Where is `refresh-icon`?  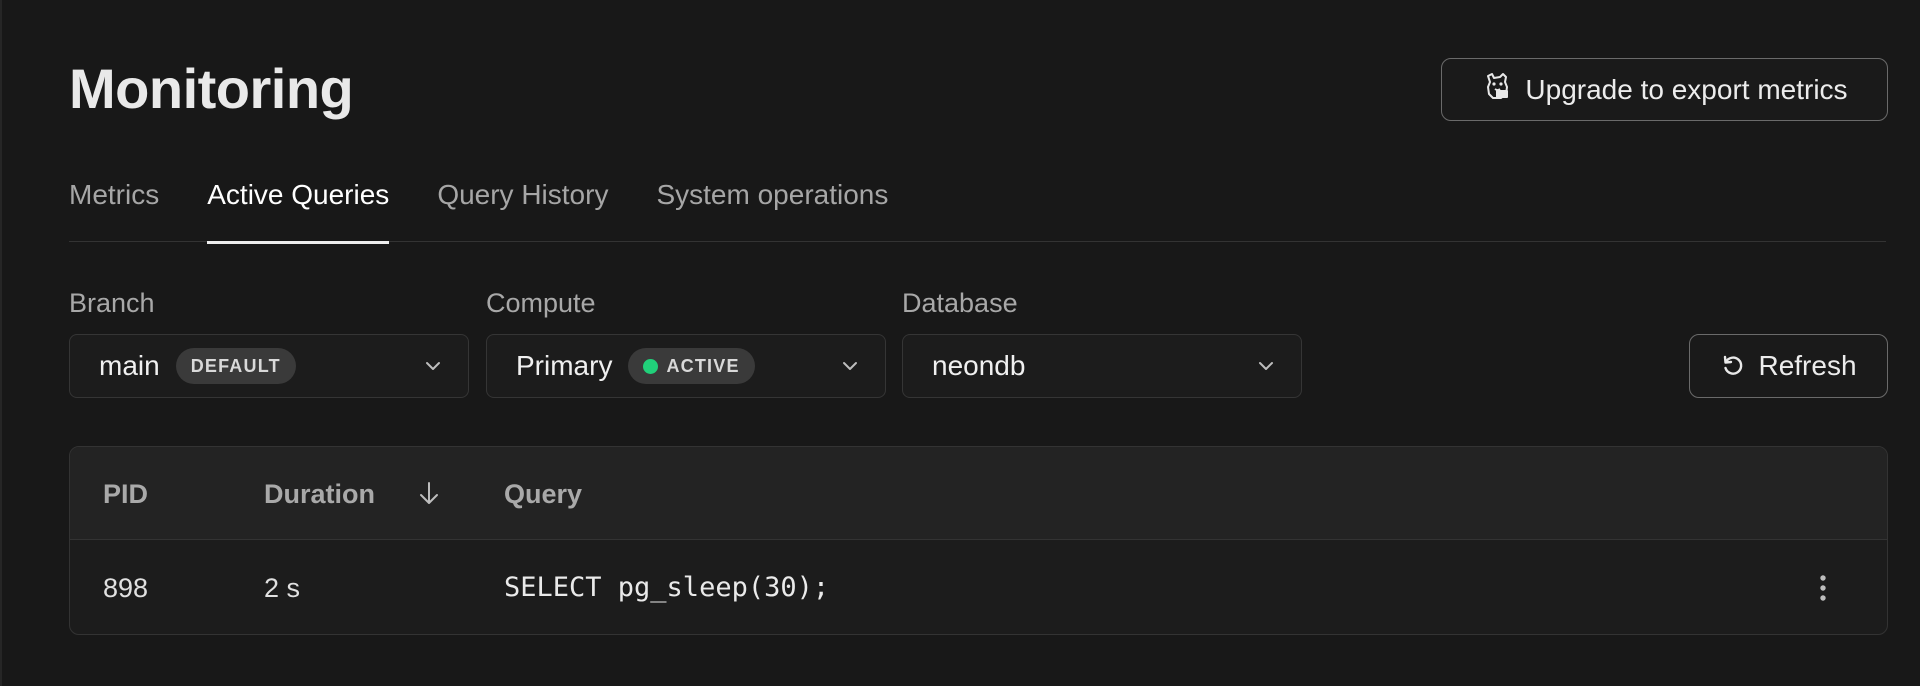
refresh-icon is located at coordinates (1733, 365).